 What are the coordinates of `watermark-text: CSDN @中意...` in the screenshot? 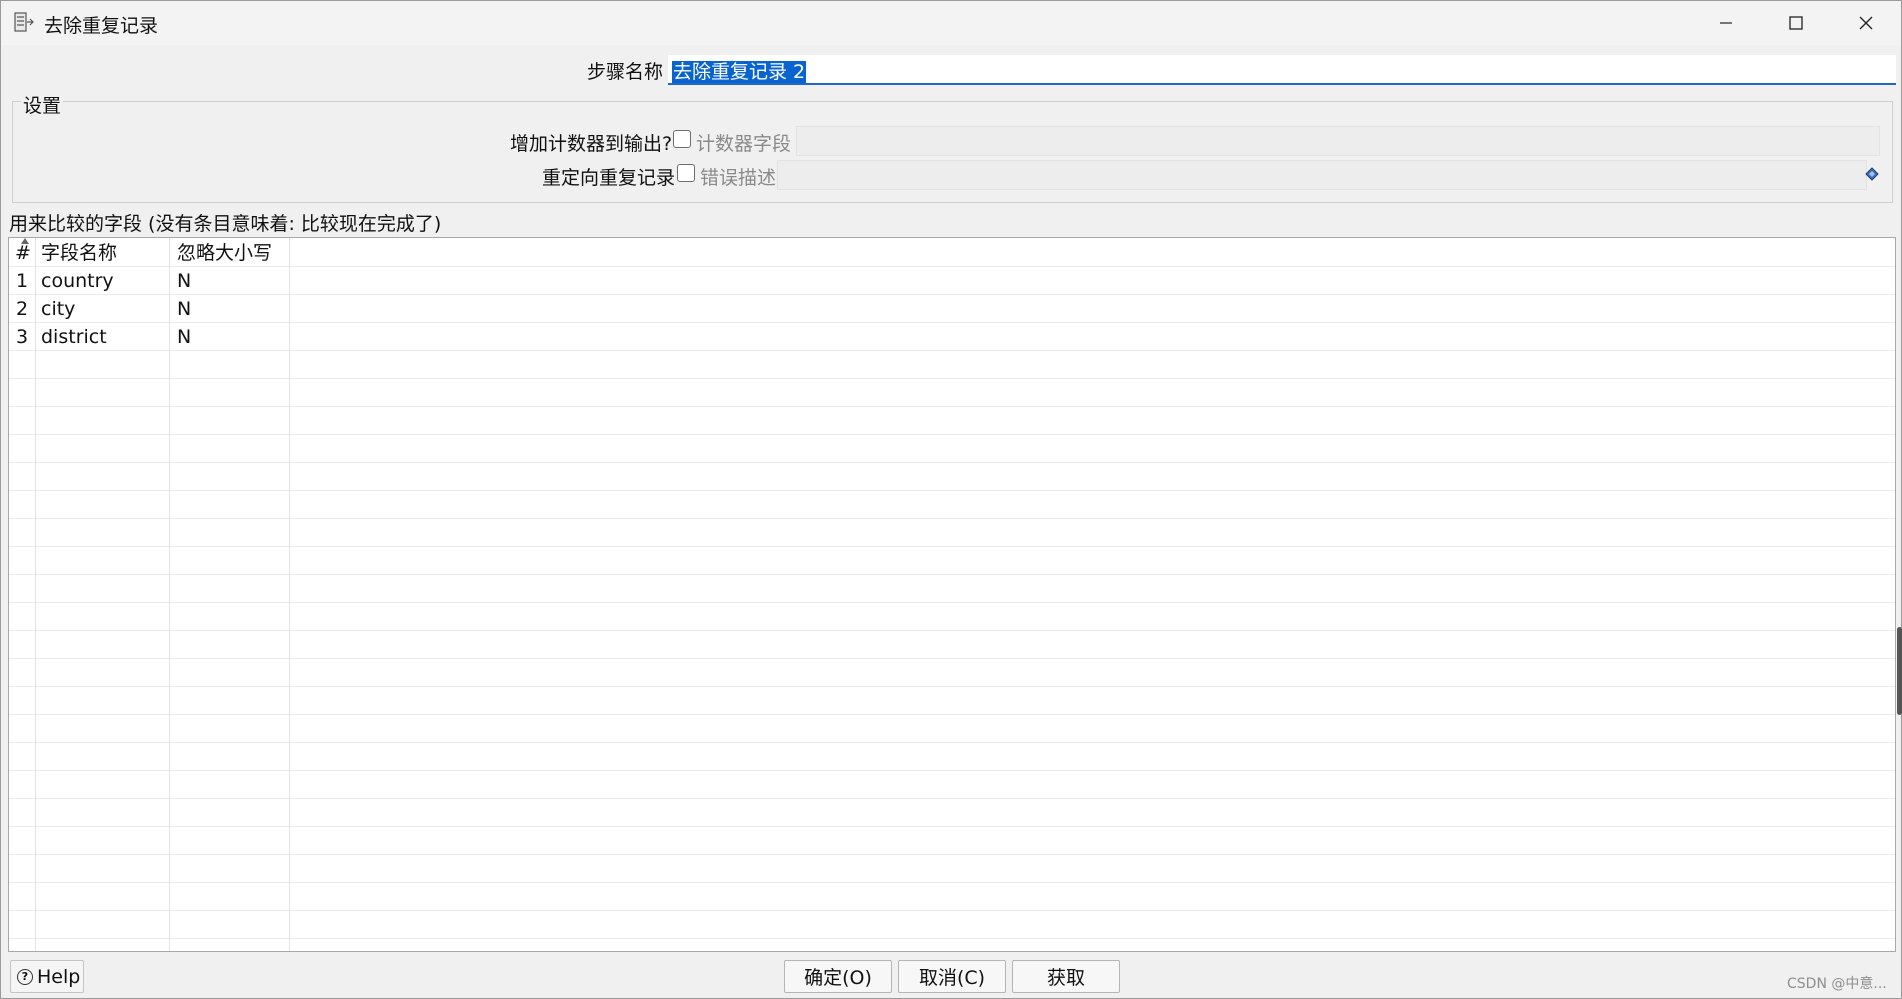 It's located at (1837, 984).